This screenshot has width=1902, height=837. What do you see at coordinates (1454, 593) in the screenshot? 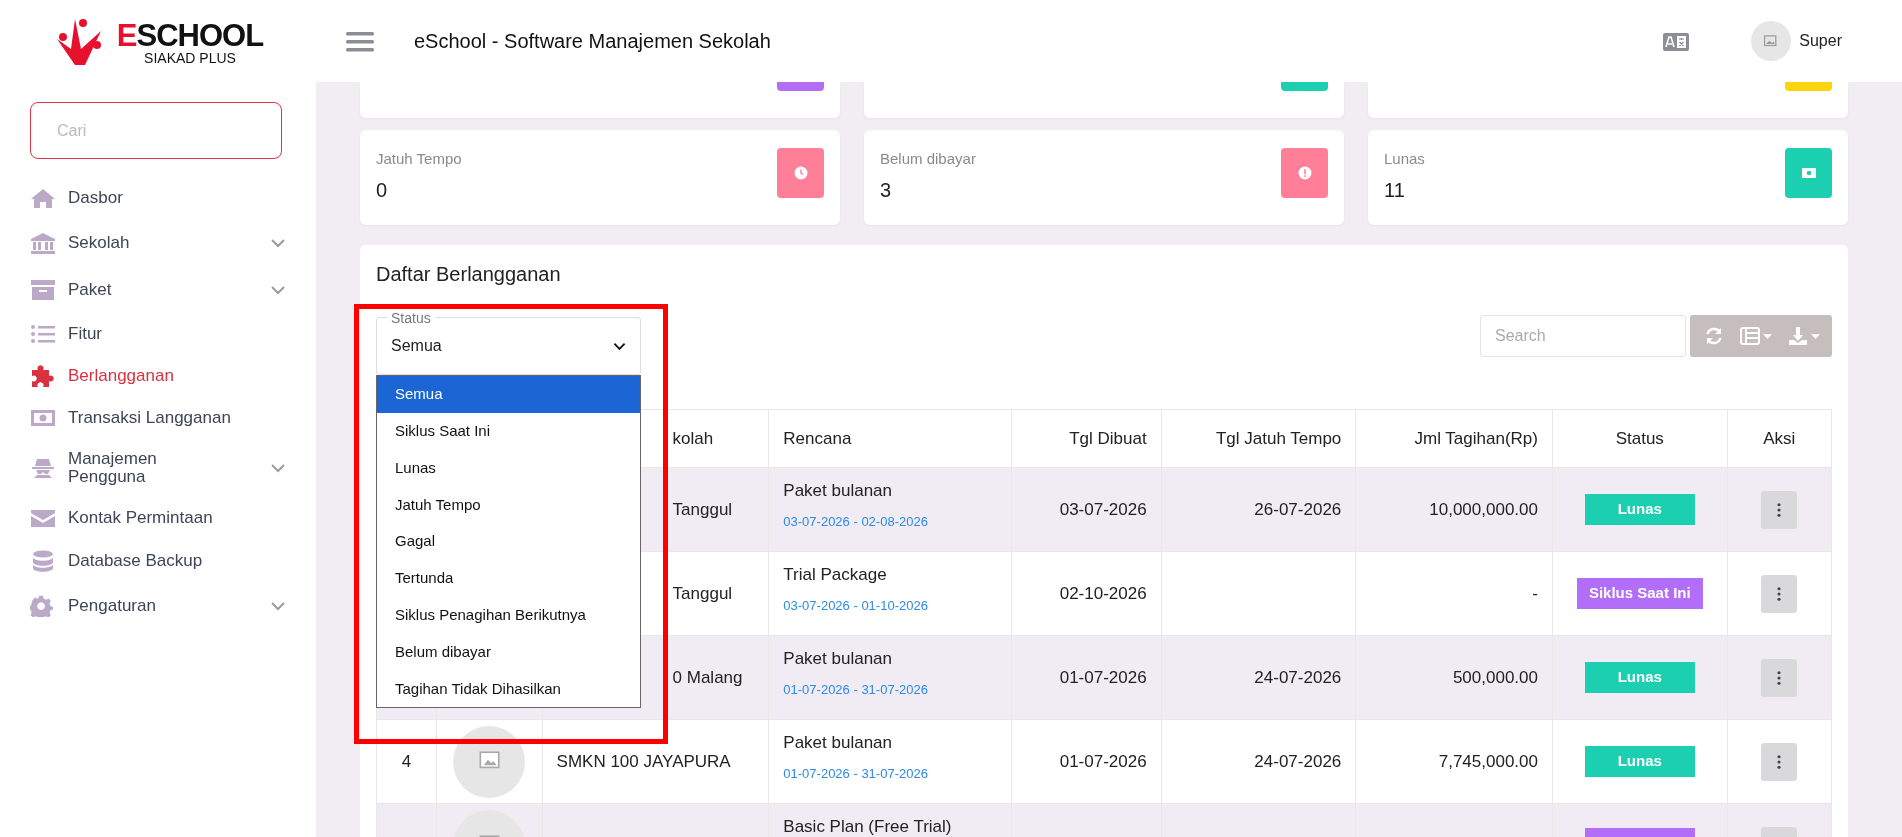
I see `table-cell: -` at bounding box center [1454, 593].